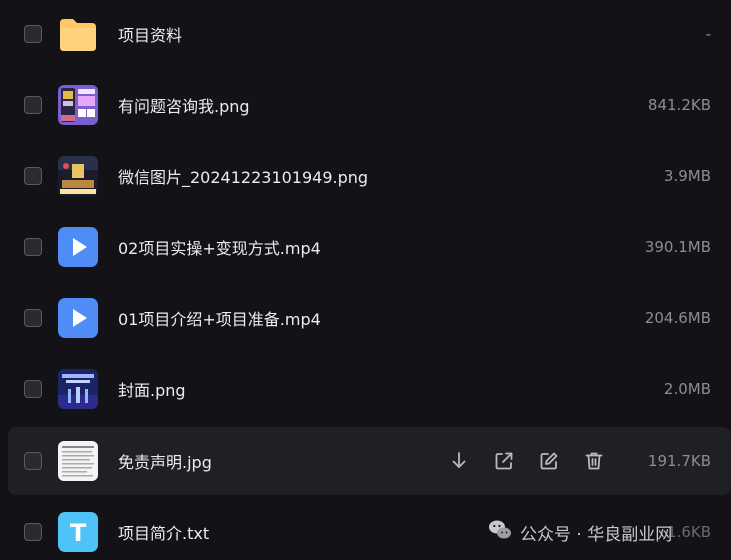  I want to click on file-row: 微信图片_20241223101949.png 3.9MB, so click(369, 176).